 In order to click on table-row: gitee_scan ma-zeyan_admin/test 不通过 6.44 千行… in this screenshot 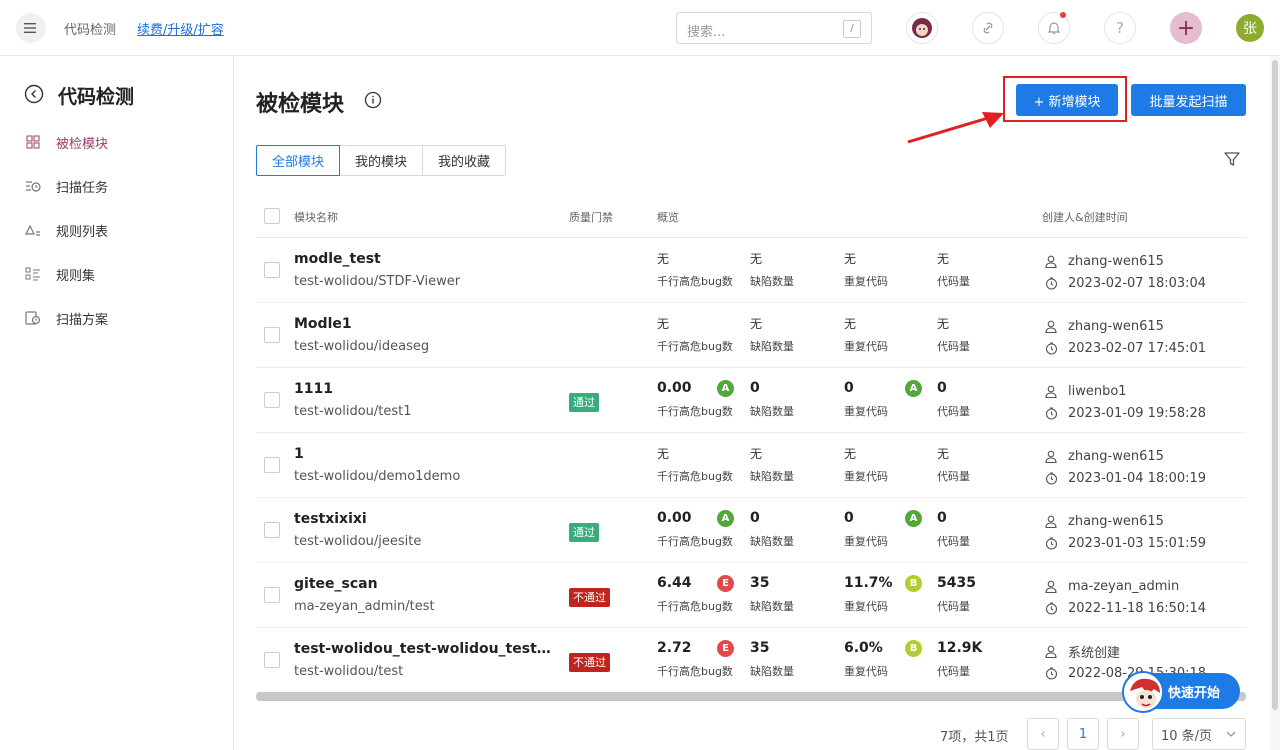, I will do `click(751, 595)`.